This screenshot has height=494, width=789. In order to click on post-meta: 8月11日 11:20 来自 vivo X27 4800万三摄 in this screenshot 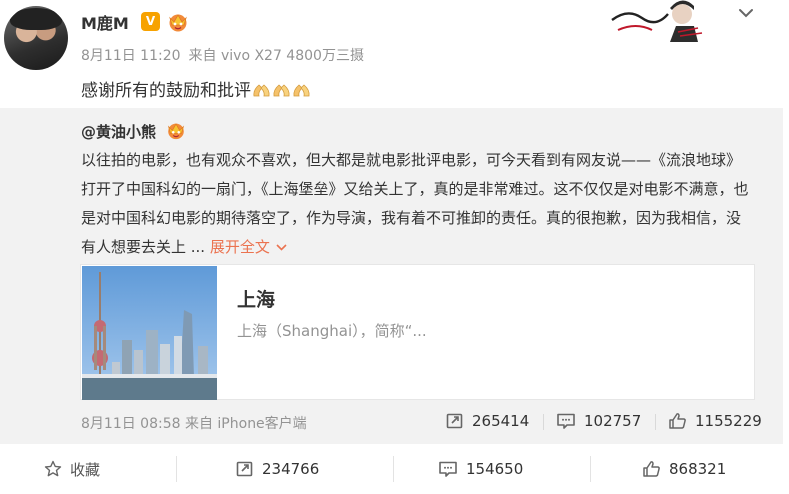, I will do `click(222, 55)`.